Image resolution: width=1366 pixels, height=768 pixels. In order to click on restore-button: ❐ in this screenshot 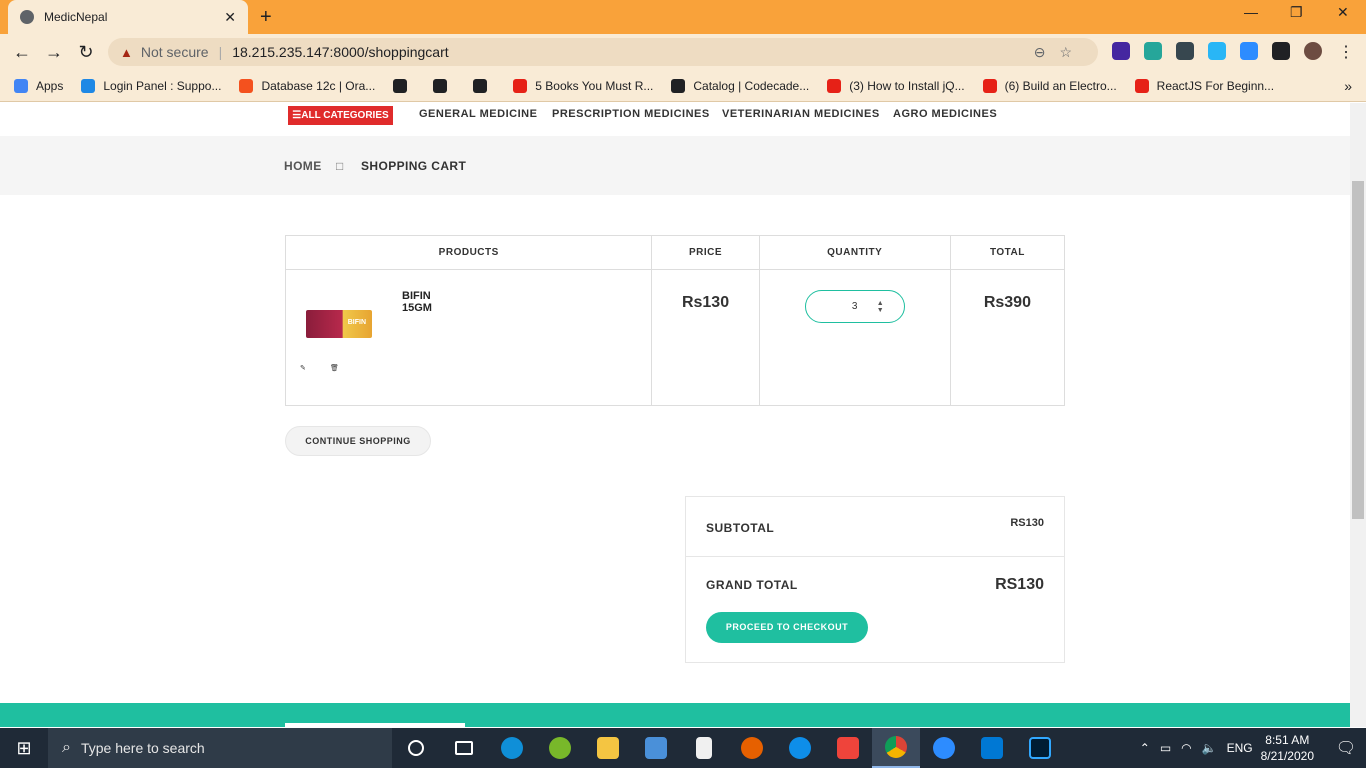, I will do `click(1296, 12)`.